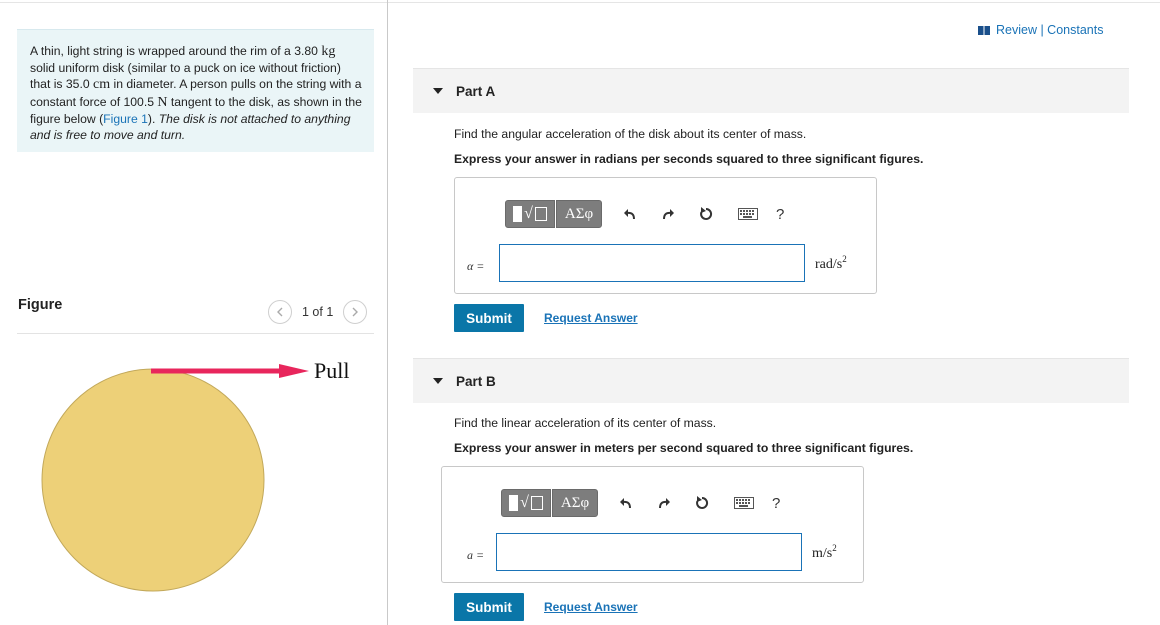 The image size is (1160, 625). What do you see at coordinates (476, 381) in the screenshot?
I see `part-b-title: Part B` at bounding box center [476, 381].